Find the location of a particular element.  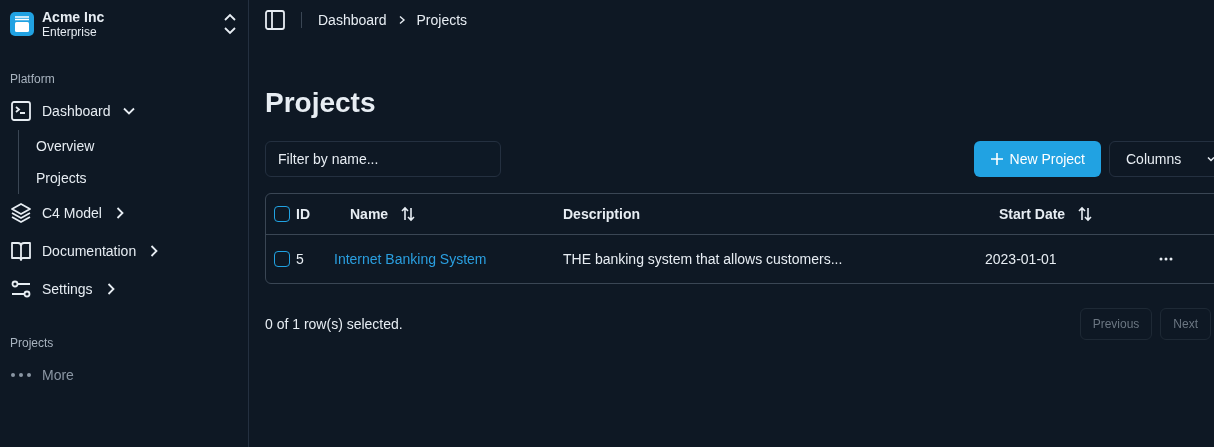

sidebar-toggle-icon is located at coordinates (275, 20).